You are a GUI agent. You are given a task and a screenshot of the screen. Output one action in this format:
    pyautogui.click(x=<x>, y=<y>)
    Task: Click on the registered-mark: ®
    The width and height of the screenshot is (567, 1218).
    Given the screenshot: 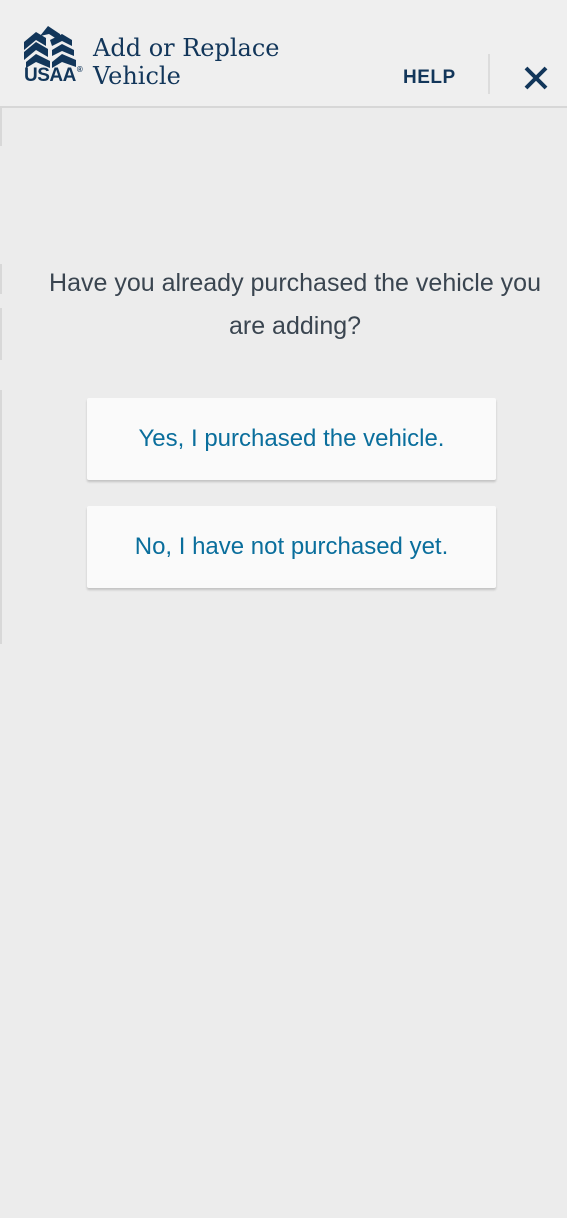 What is the action you would take?
    pyautogui.click(x=79, y=69)
    